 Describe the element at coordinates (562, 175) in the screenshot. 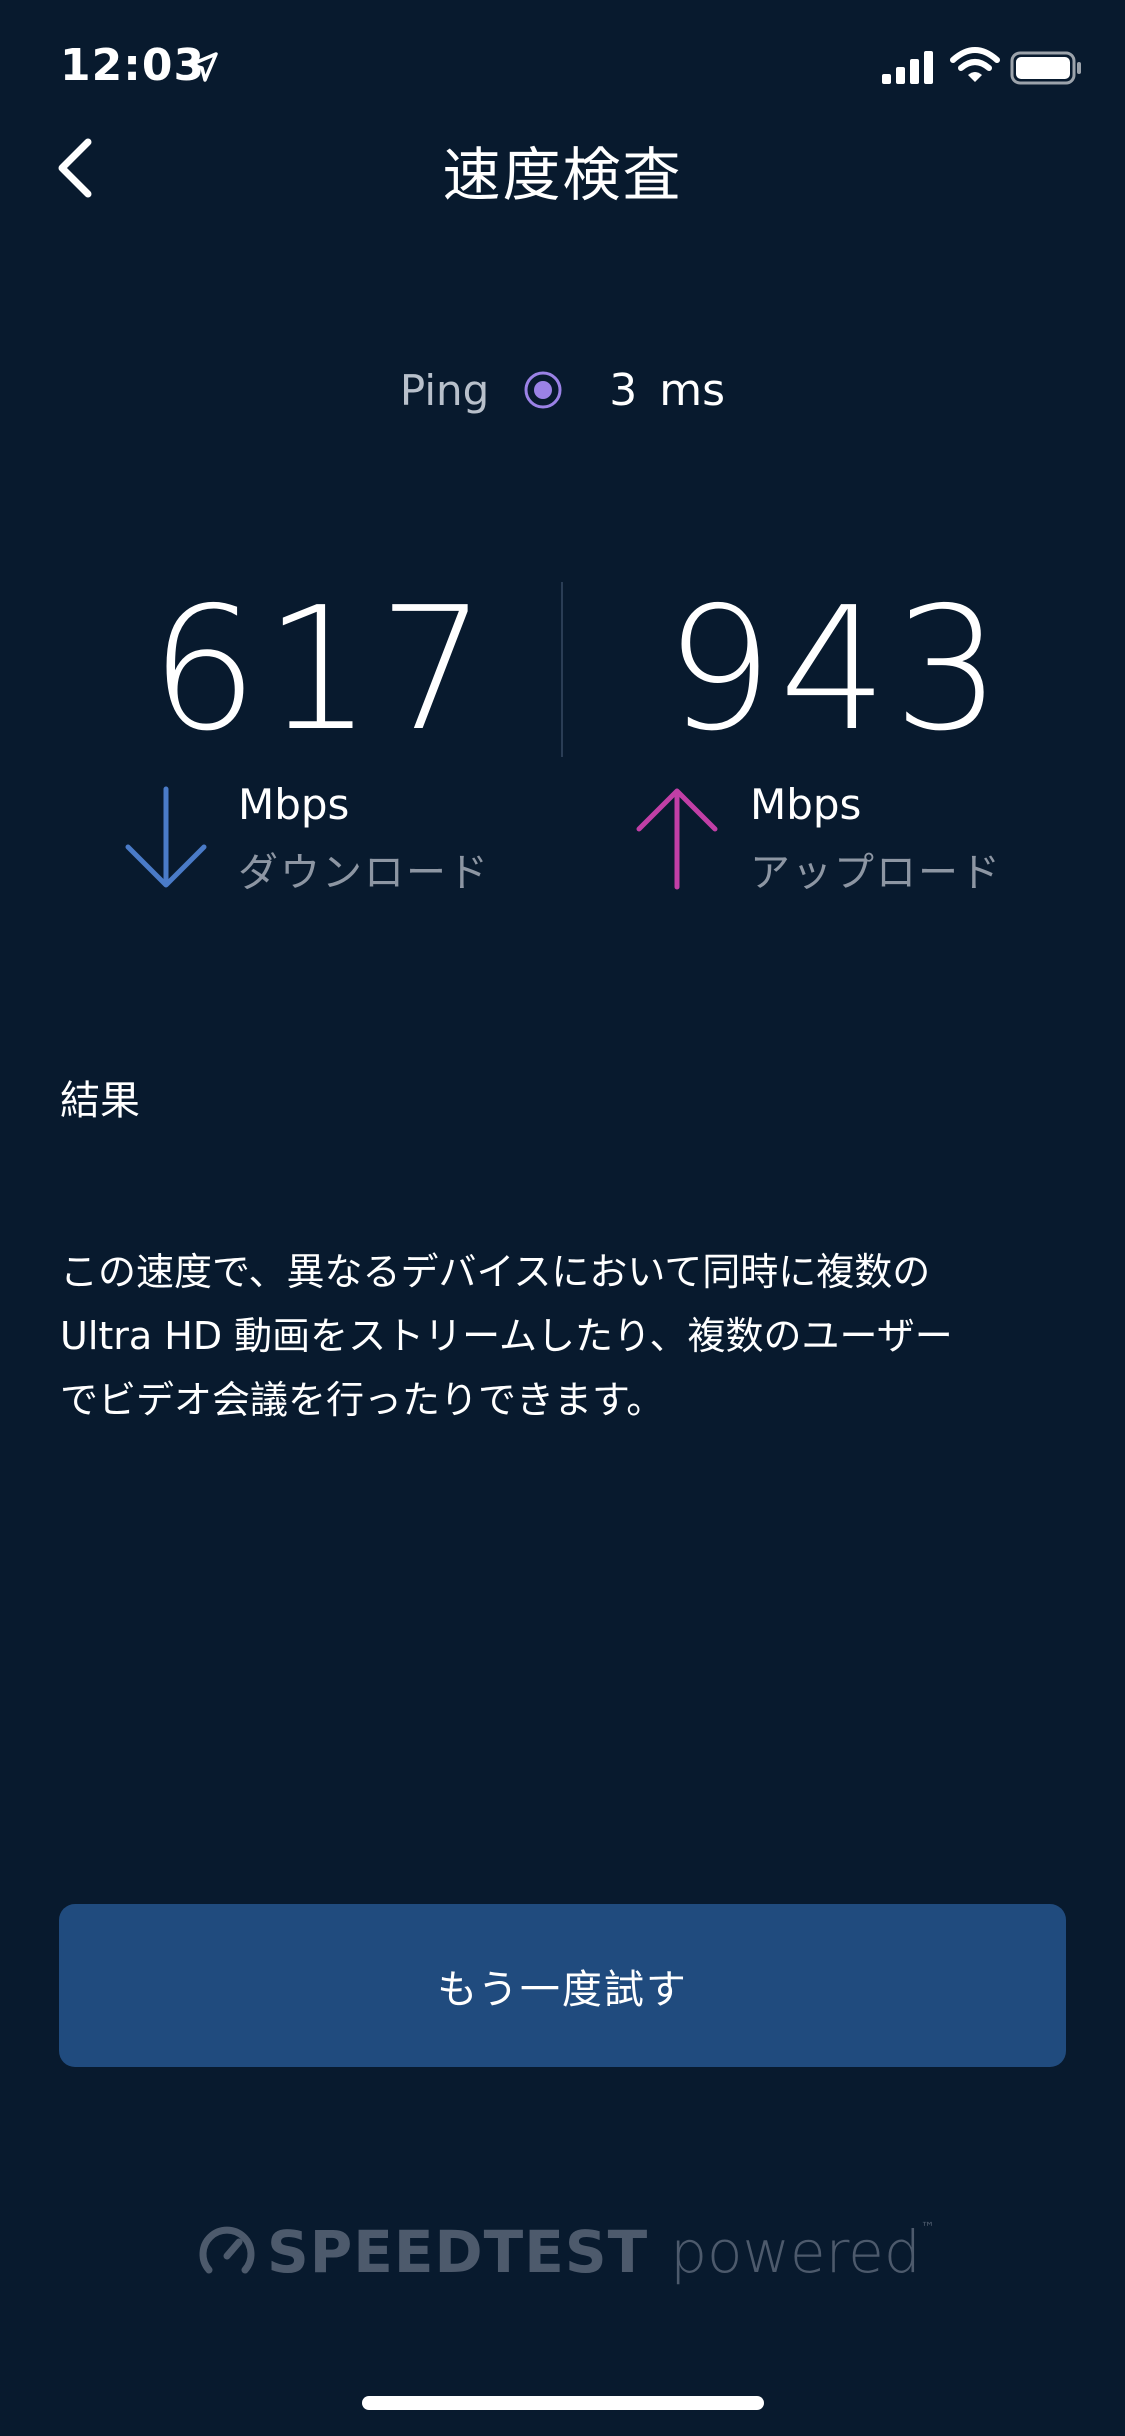

I see `page-title: 速度検査` at that location.